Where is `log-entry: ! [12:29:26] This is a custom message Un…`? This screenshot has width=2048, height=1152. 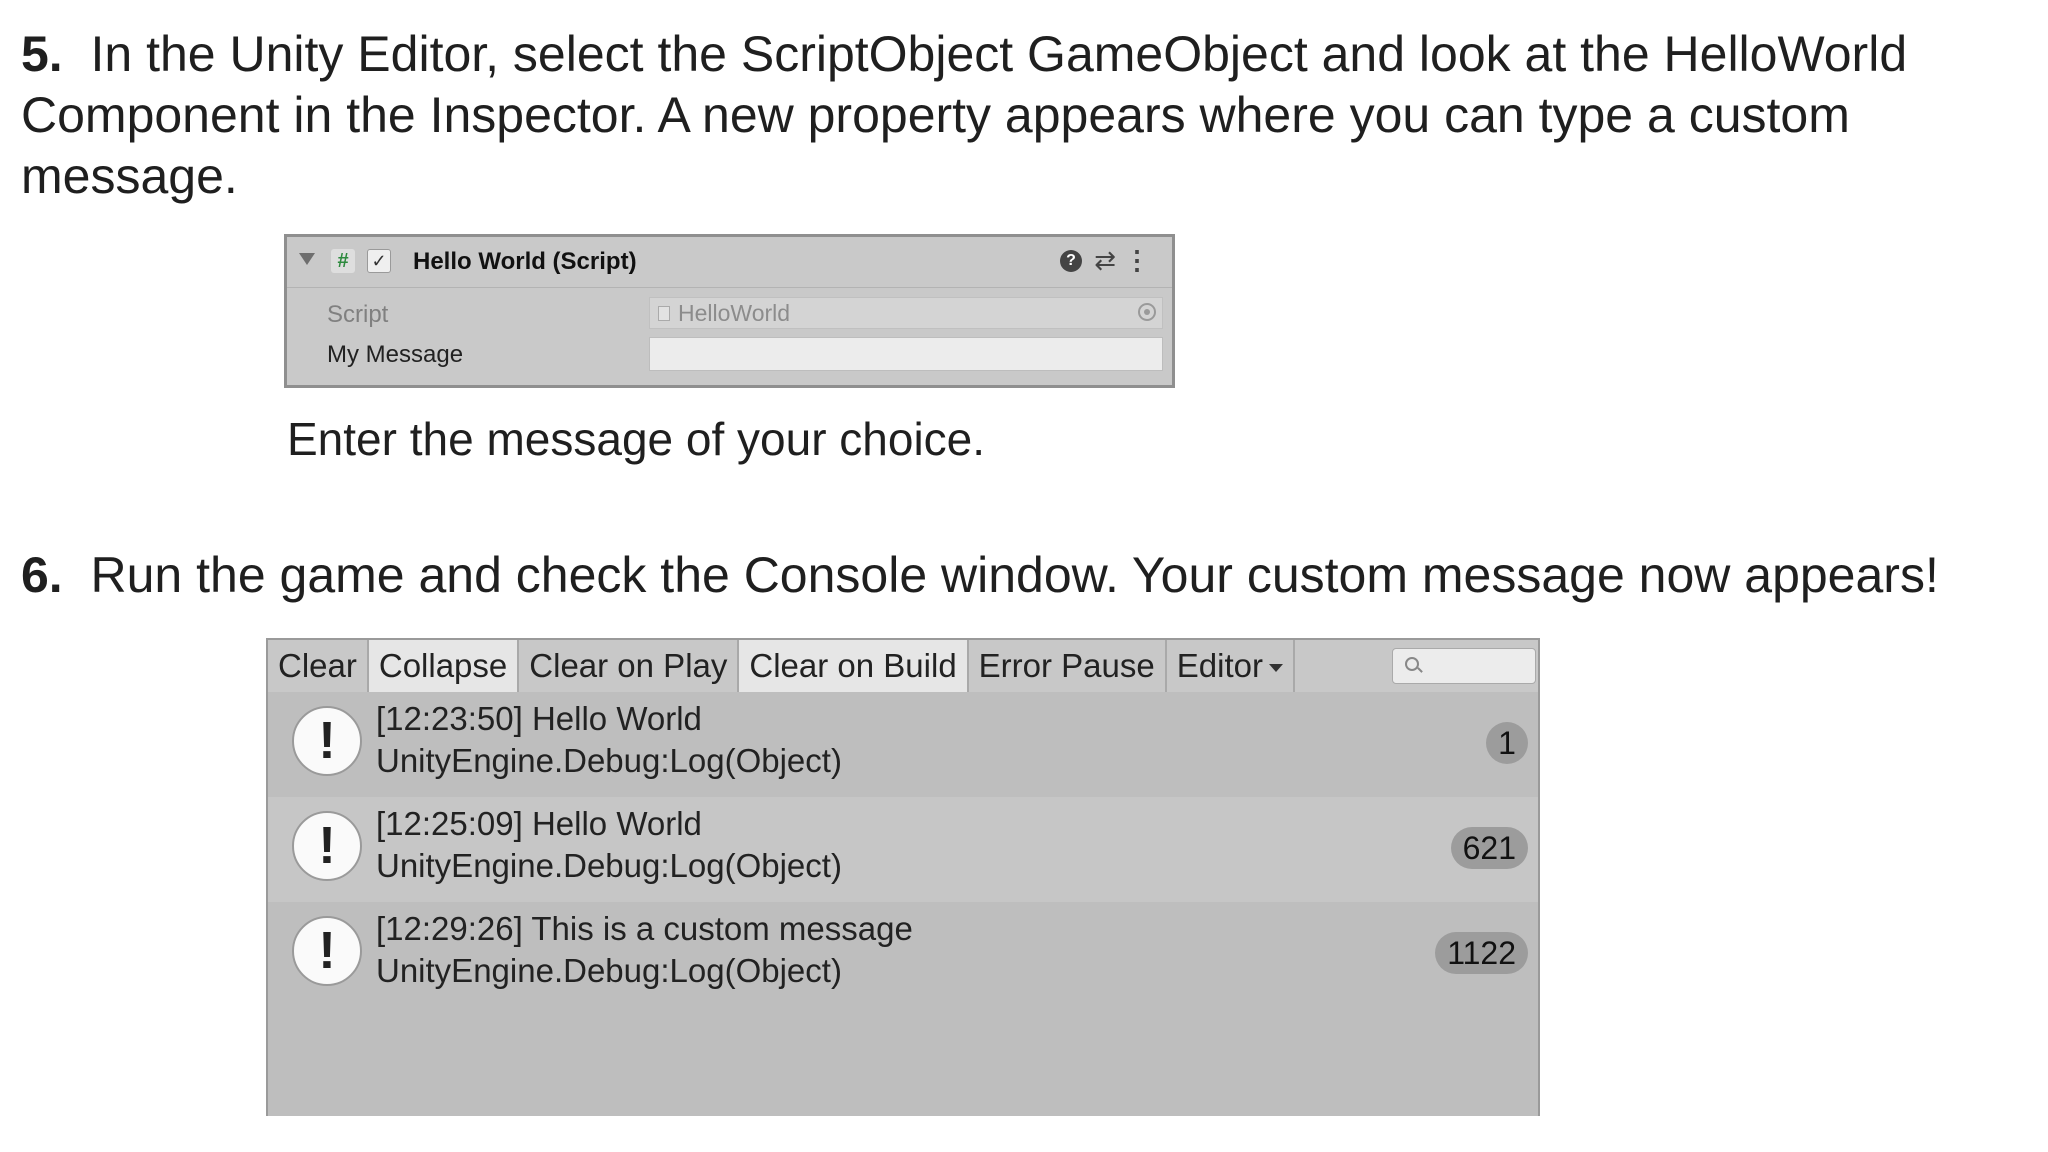 log-entry: ! [12:29:26] This is a custom message Un… is located at coordinates (903, 954).